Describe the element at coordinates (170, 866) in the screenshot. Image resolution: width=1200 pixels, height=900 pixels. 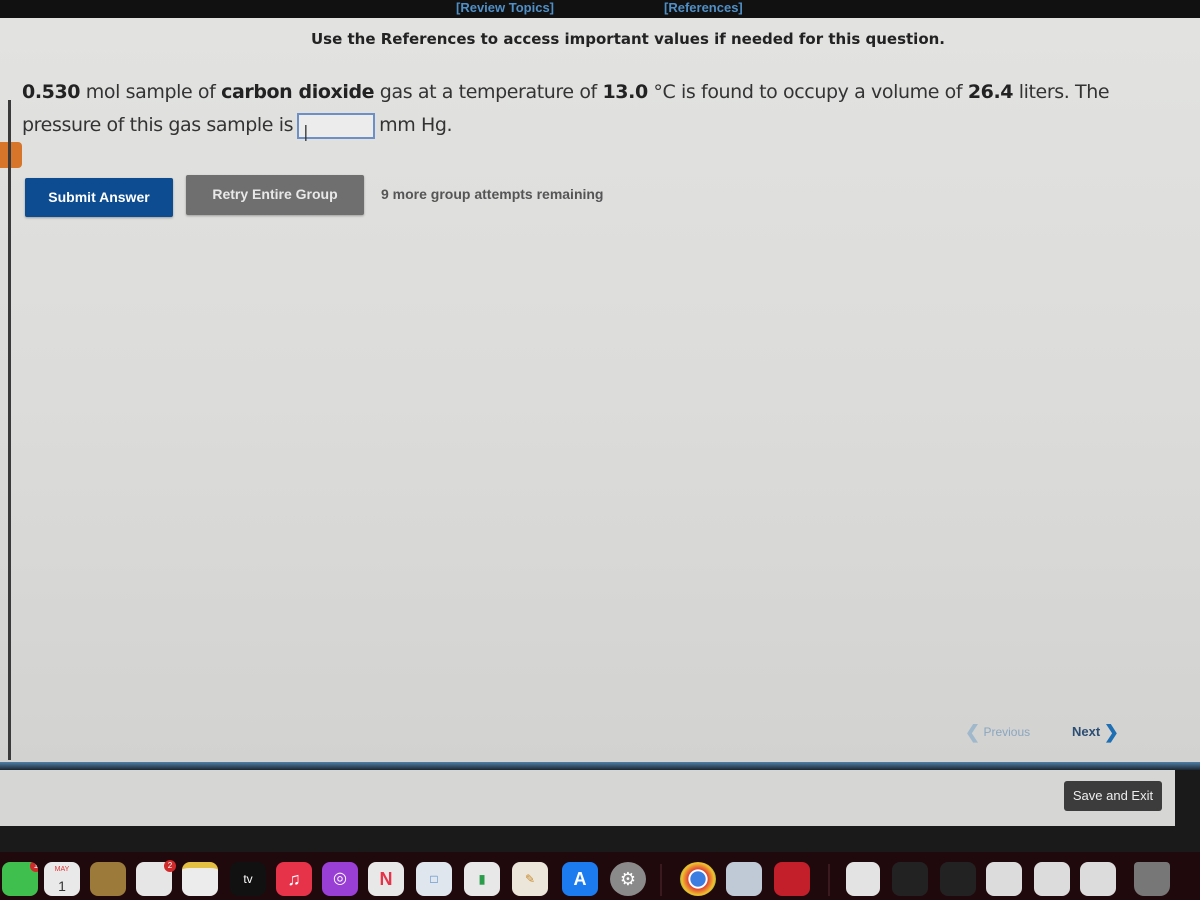
I see `notification-badge: 2` at that location.